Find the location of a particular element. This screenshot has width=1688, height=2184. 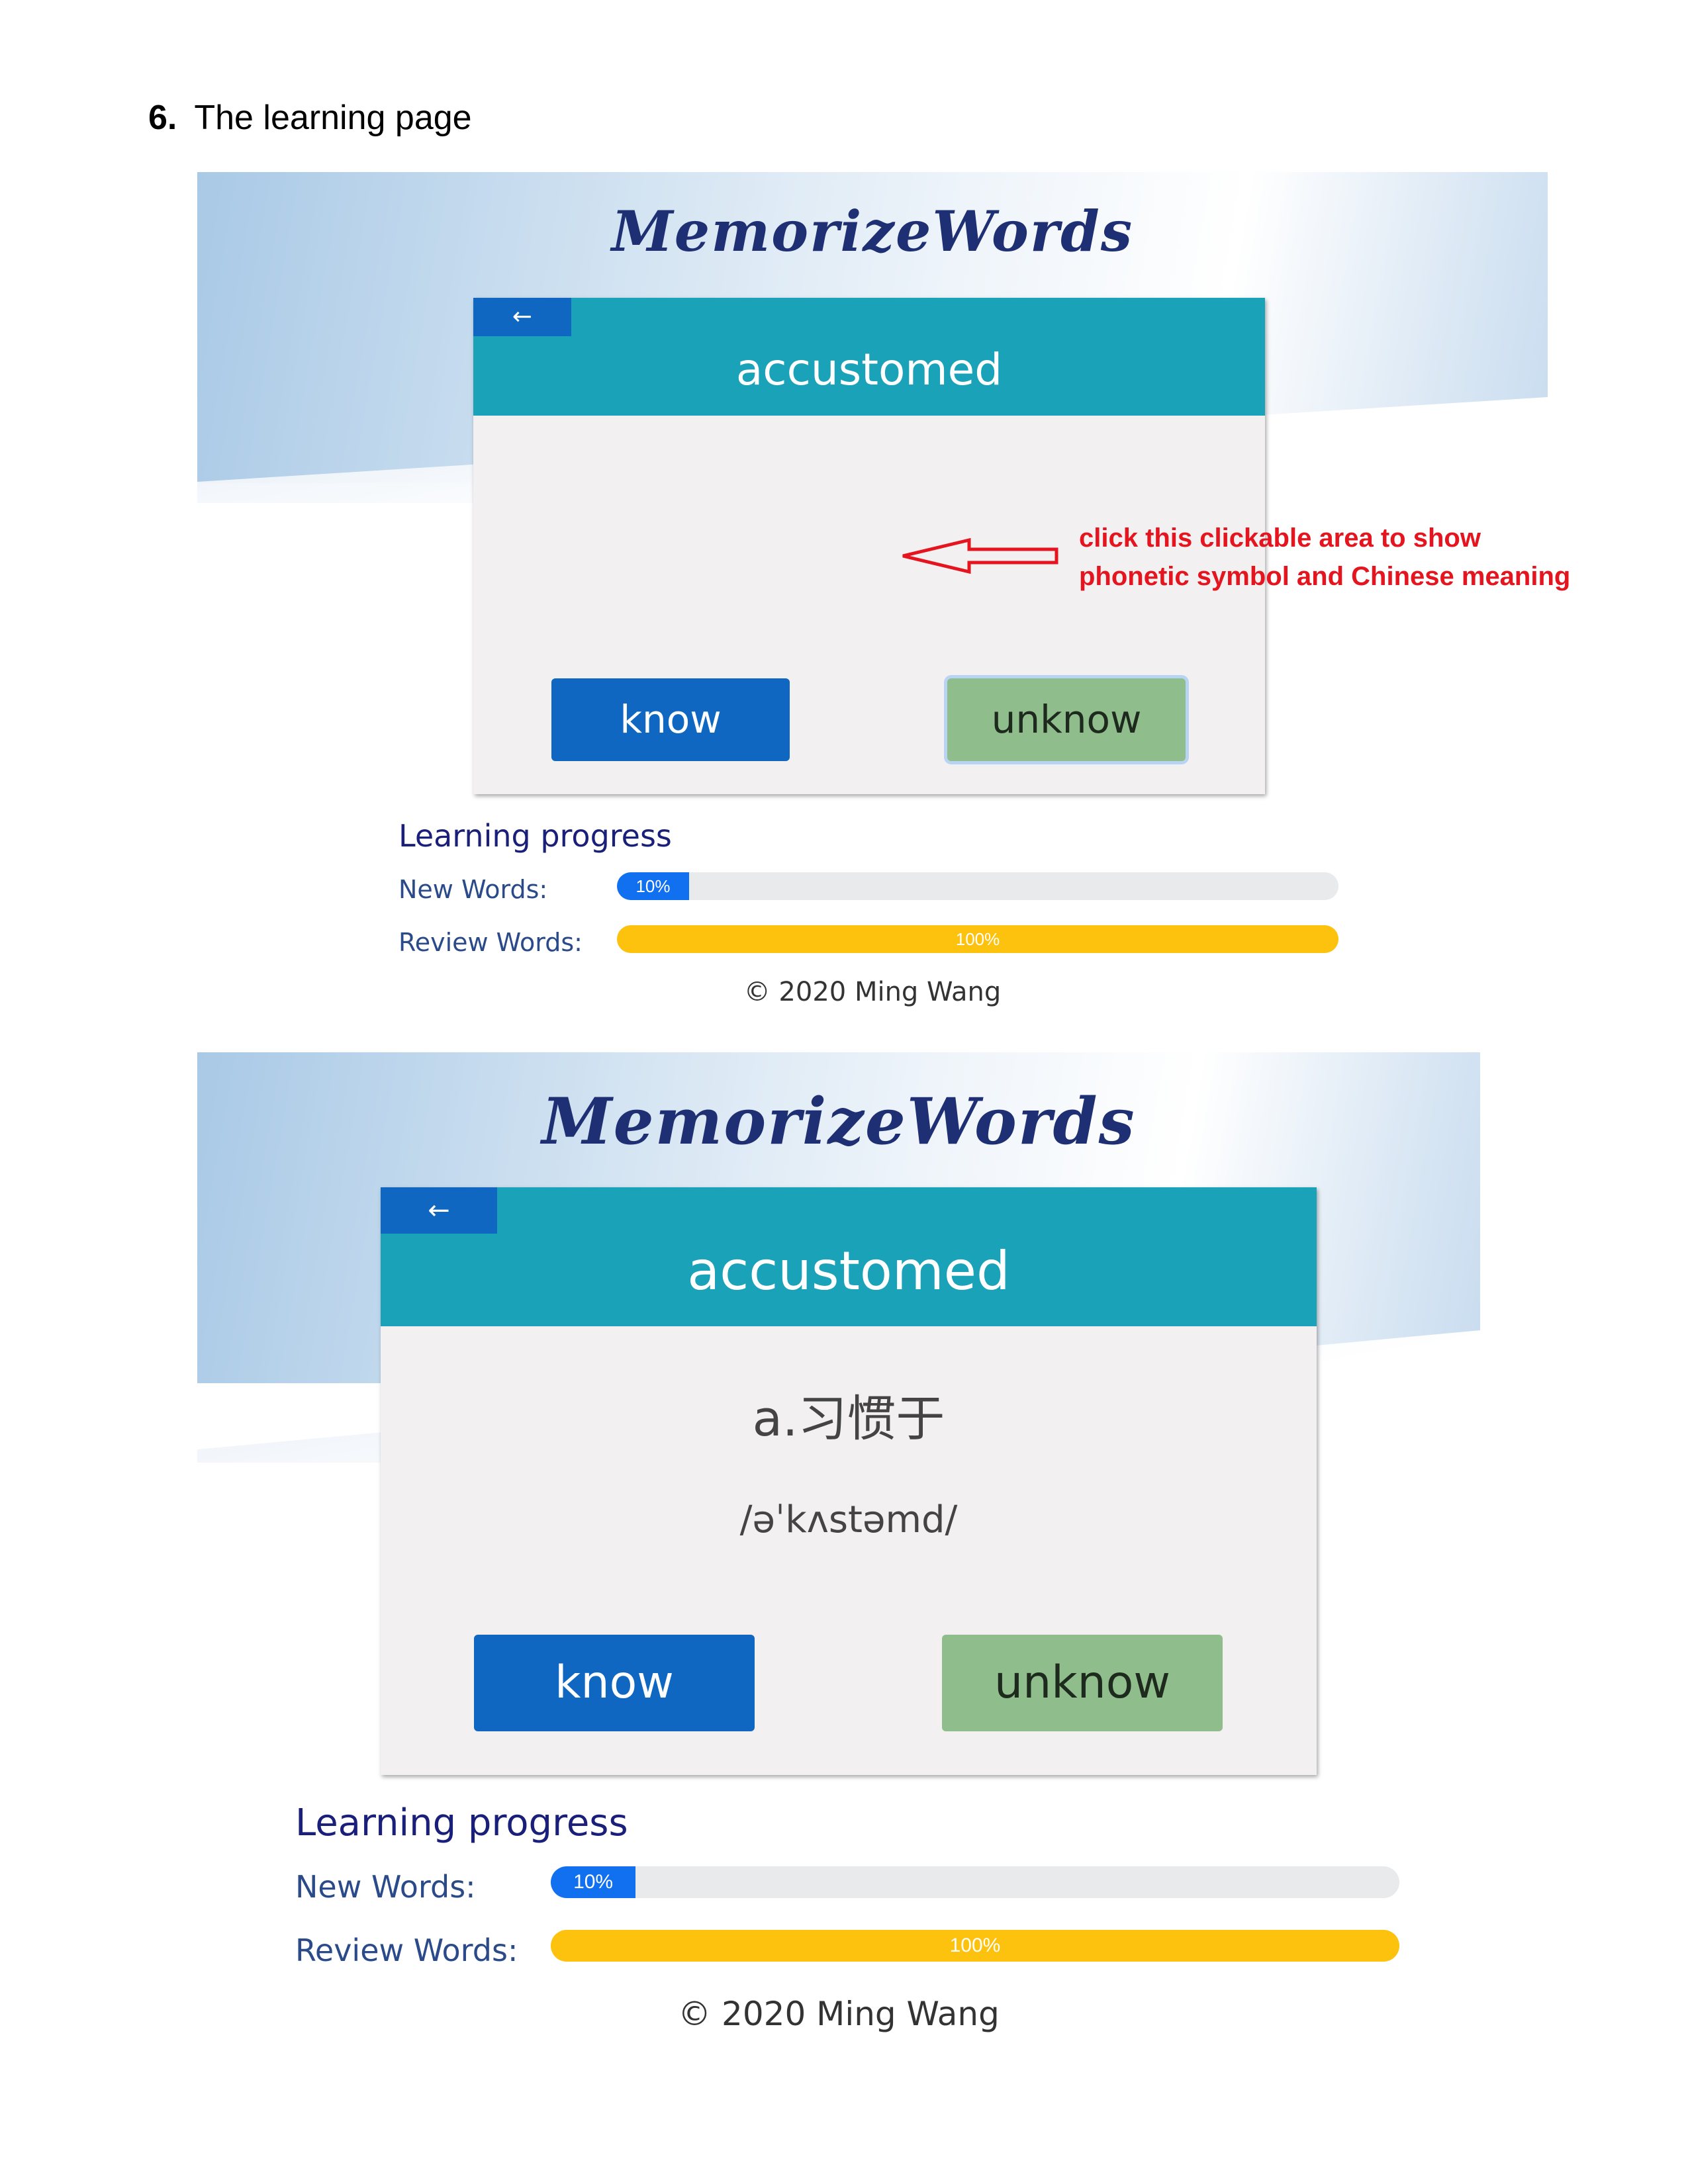

reveal-area: a.习惯于 /əˈkʌstəmd/ is located at coordinates (849, 1465).